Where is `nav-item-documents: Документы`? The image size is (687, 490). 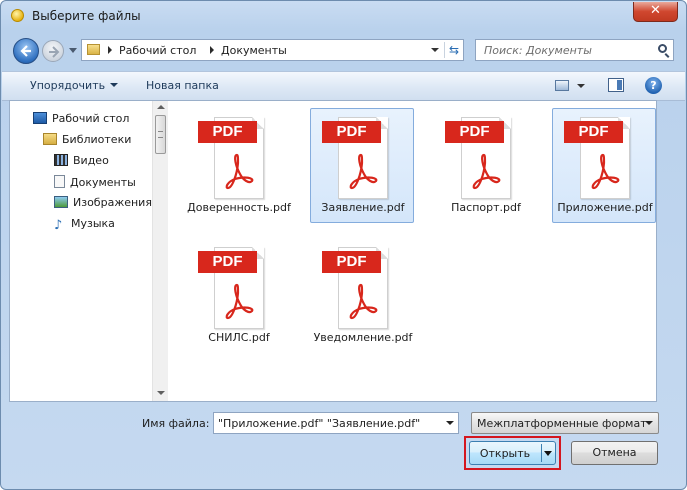 nav-item-documents: Документы is located at coordinates (95, 182).